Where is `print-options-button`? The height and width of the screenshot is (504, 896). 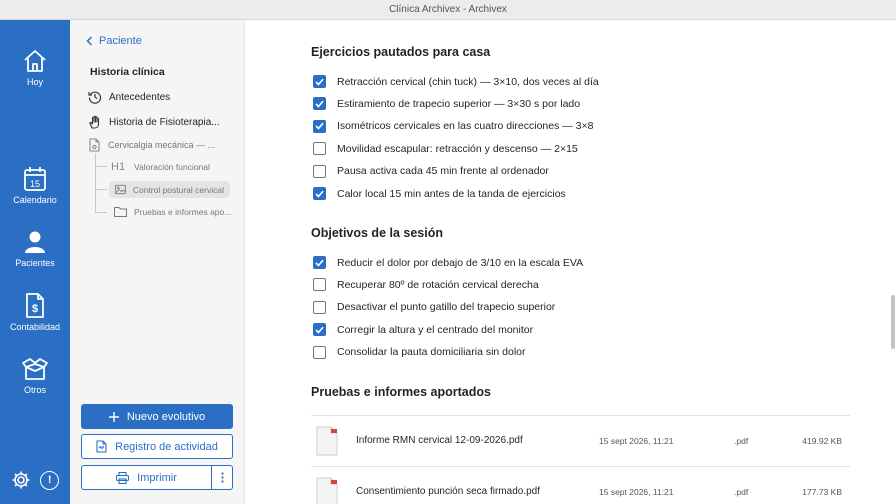 print-options-button is located at coordinates (222, 477).